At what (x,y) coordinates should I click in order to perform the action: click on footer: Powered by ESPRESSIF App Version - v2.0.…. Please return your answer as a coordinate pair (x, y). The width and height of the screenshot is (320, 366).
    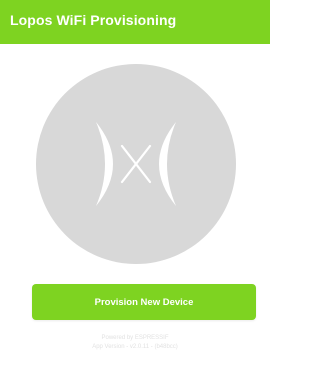
    Looking at the image, I should click on (135, 343).